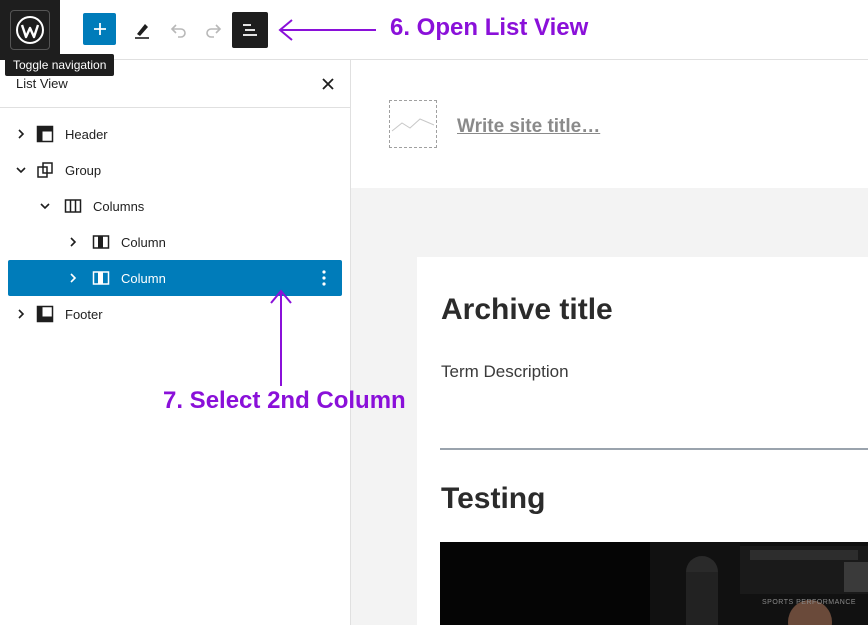  What do you see at coordinates (175, 242) in the screenshot?
I see `list-view-item-column-1: Column` at bounding box center [175, 242].